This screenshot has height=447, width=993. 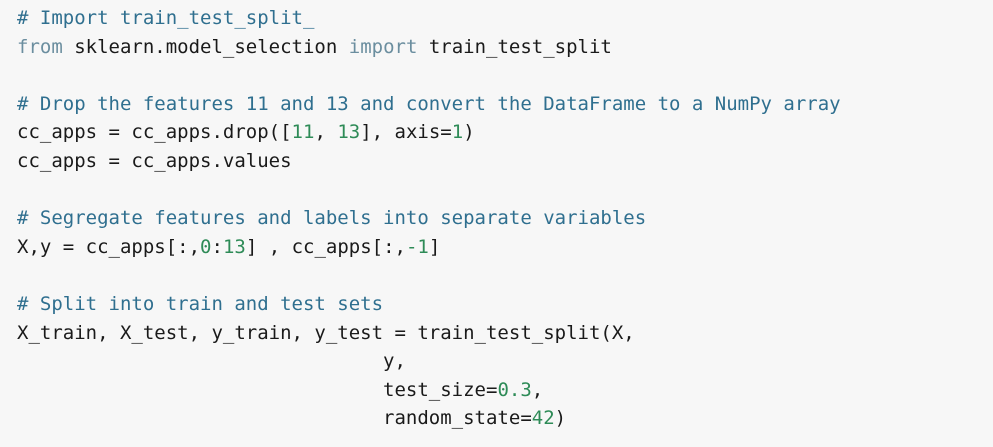 What do you see at coordinates (505, 18) in the screenshot?
I see `code-line: # Import train_test_split_` at bounding box center [505, 18].